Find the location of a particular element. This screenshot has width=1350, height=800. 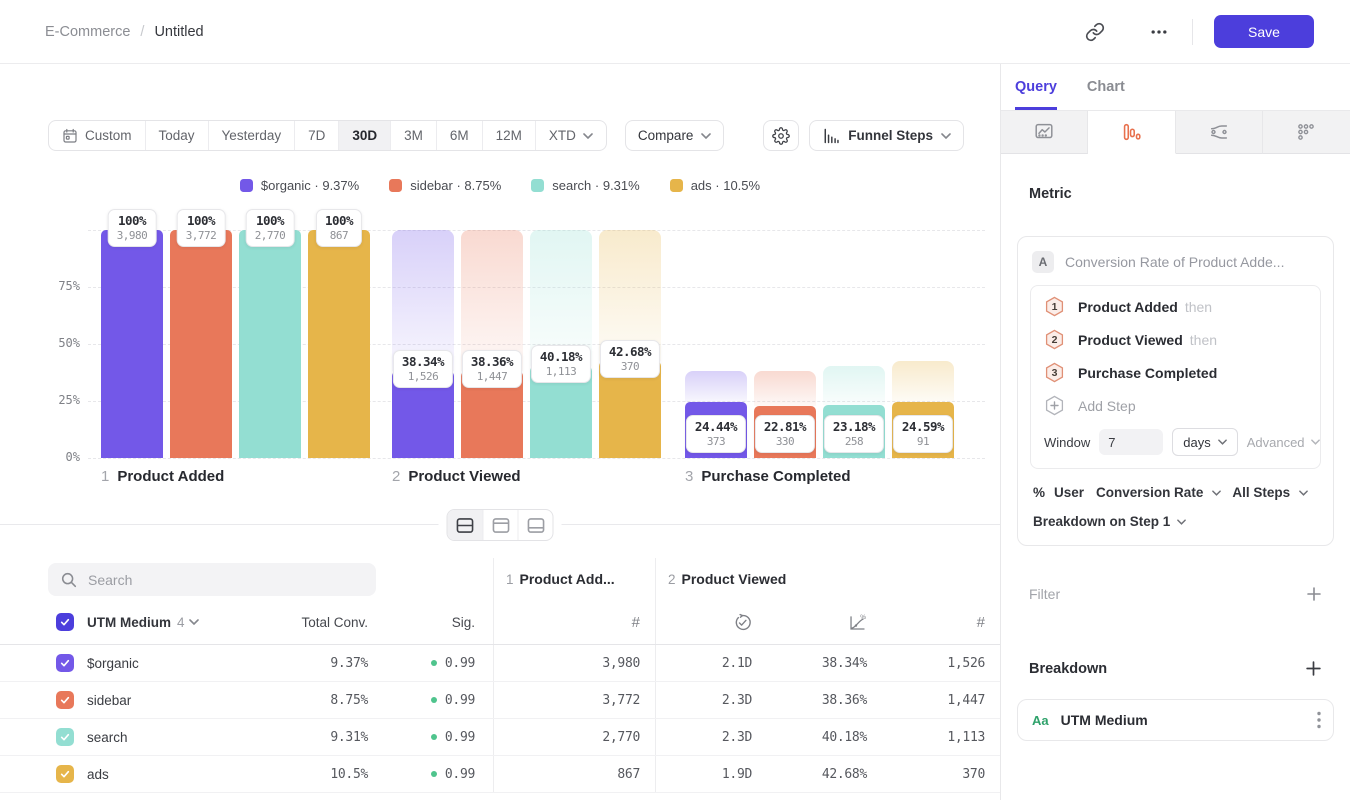

window-value-input is located at coordinates (1131, 442).